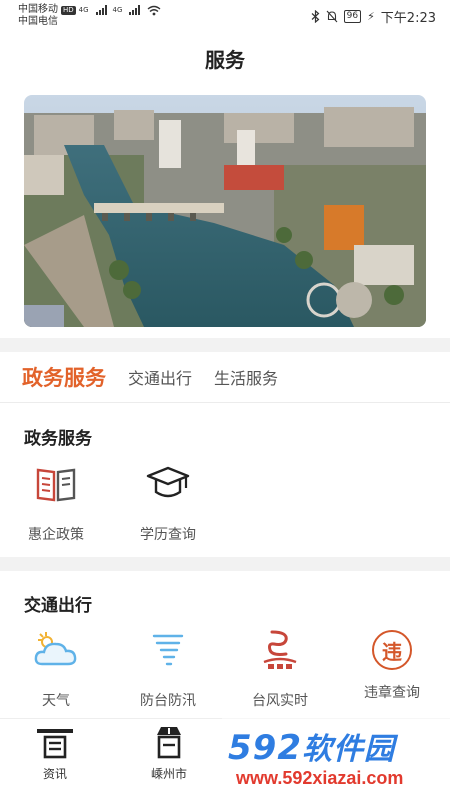 The height and width of the screenshot is (801, 450). What do you see at coordinates (101, 10) in the screenshot?
I see `signal-icon` at bounding box center [101, 10].